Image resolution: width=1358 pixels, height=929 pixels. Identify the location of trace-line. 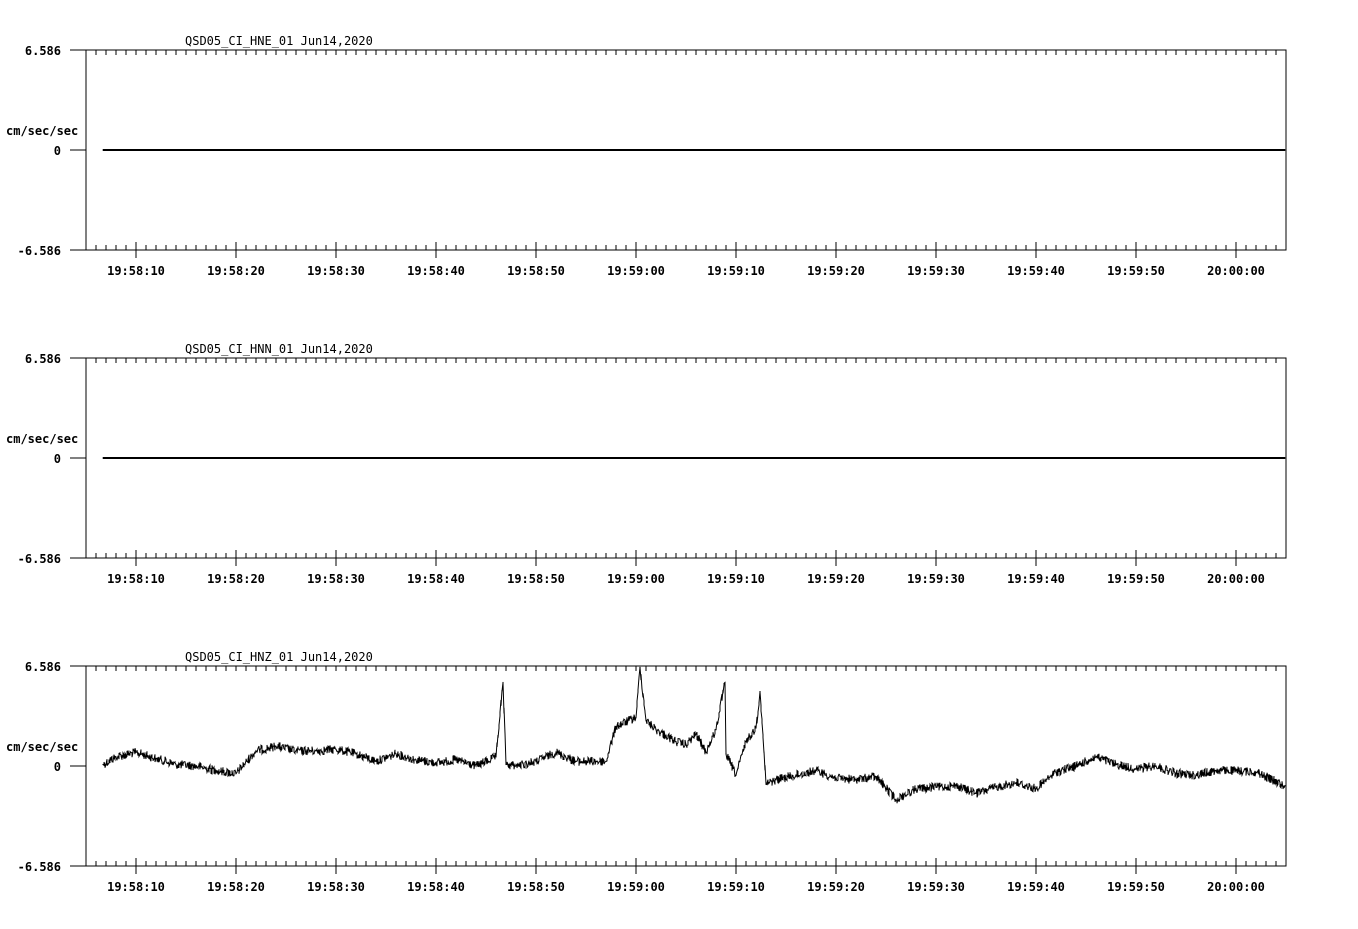
(694, 735).